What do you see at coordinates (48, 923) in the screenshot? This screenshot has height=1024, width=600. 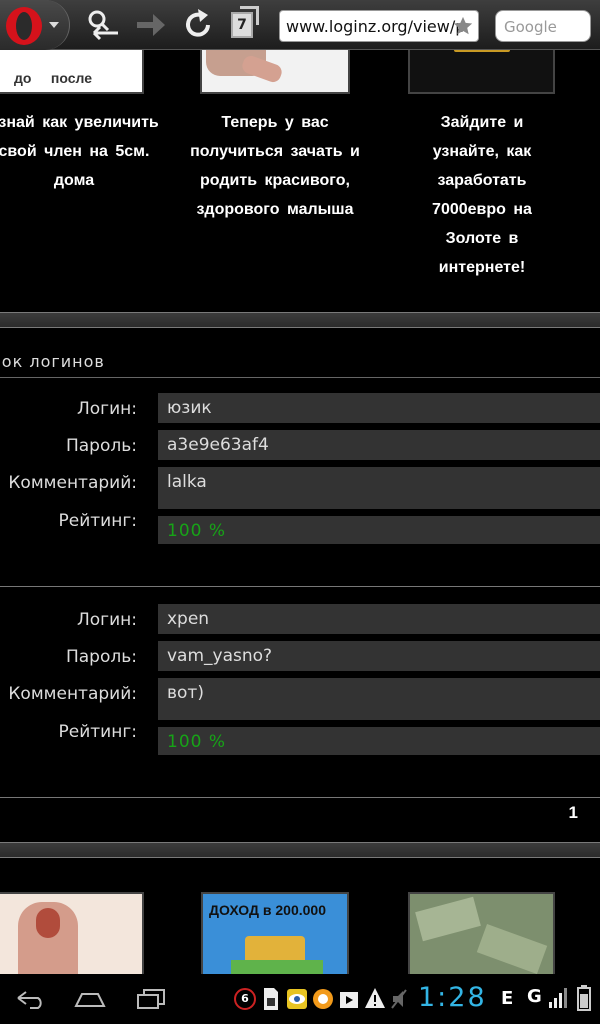 I see `anatomy-image-detail` at bounding box center [48, 923].